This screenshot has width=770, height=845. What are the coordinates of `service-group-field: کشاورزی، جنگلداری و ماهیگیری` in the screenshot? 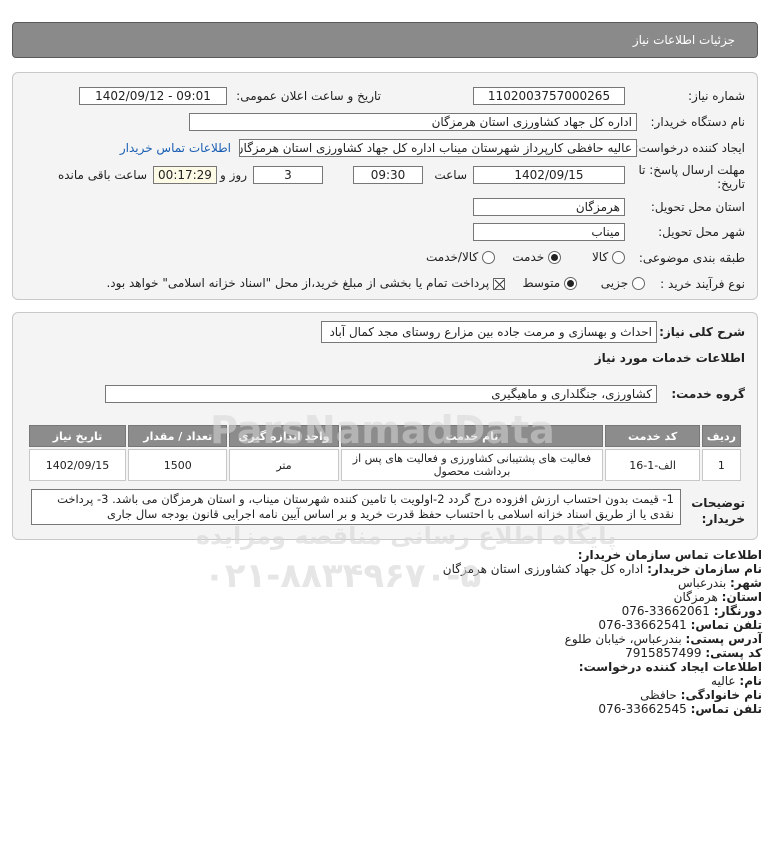 It's located at (381, 394).